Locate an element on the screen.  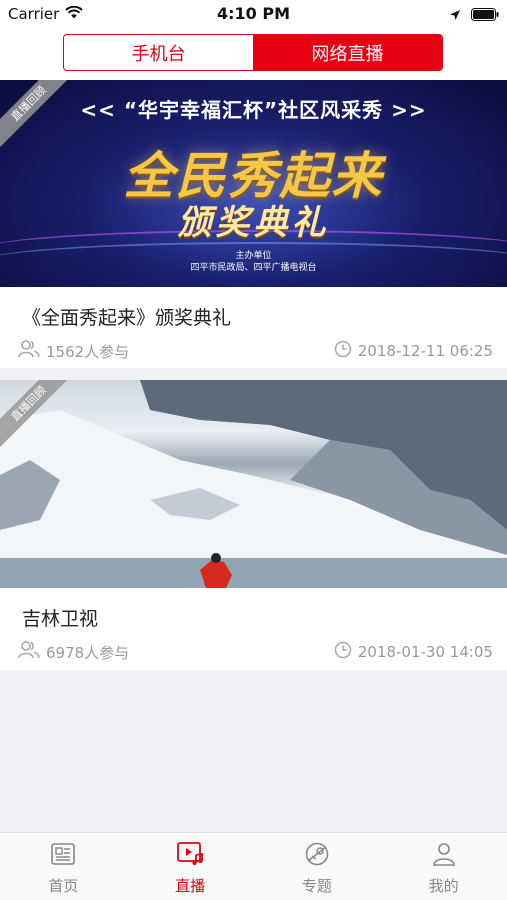
top-header: 手机台 网络直播 is located at coordinates (253, 54).